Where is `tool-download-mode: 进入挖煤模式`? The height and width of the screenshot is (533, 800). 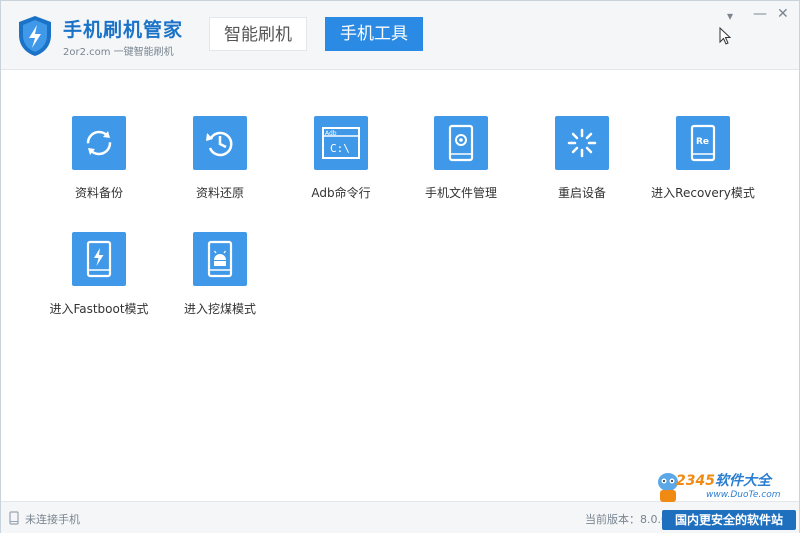
tool-download-mode: 进入挖煤模式 is located at coordinates (220, 282).